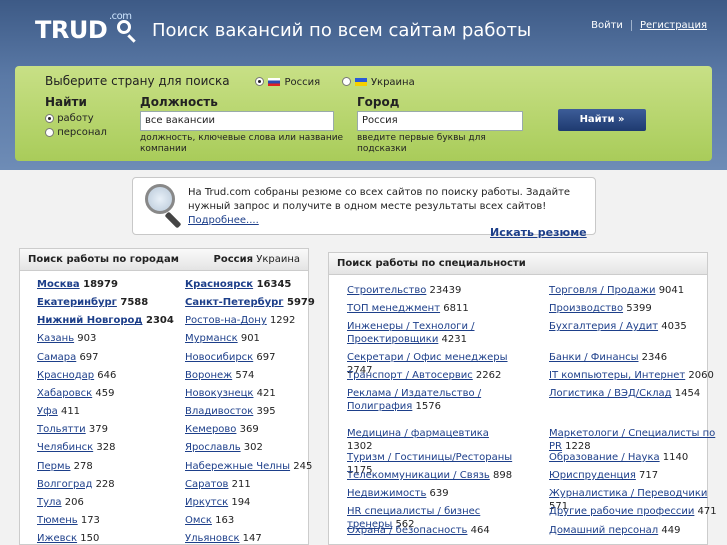  I want to click on cities-country-russia: Россия, so click(233, 259).